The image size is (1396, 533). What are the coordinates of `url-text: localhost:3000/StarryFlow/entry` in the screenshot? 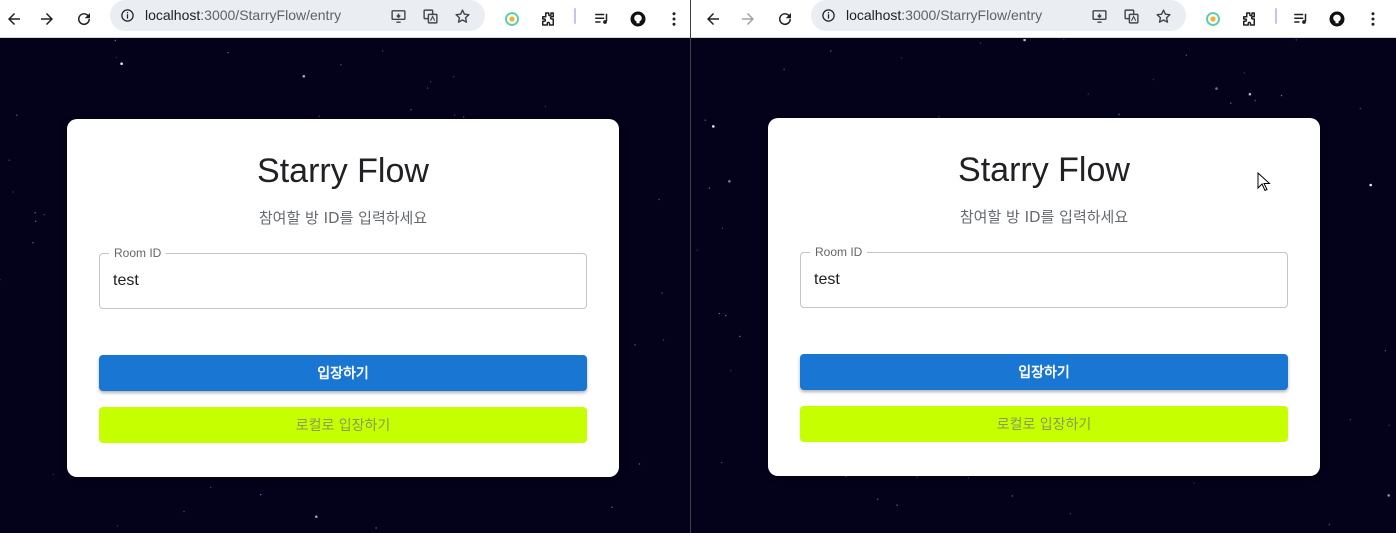 It's located at (243, 15).